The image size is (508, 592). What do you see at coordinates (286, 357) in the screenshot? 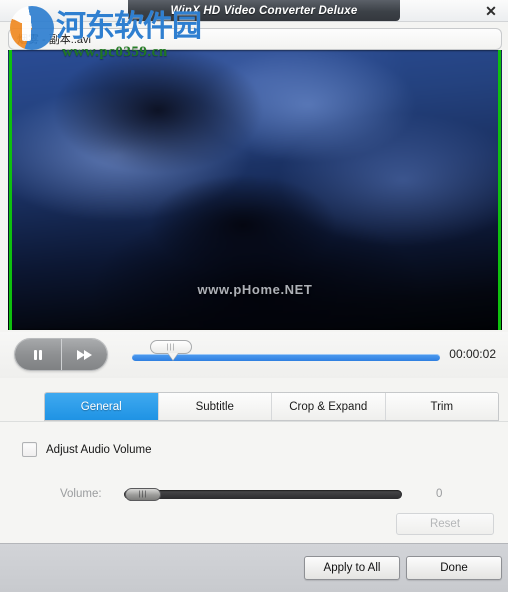
I see `seek-track` at bounding box center [286, 357].